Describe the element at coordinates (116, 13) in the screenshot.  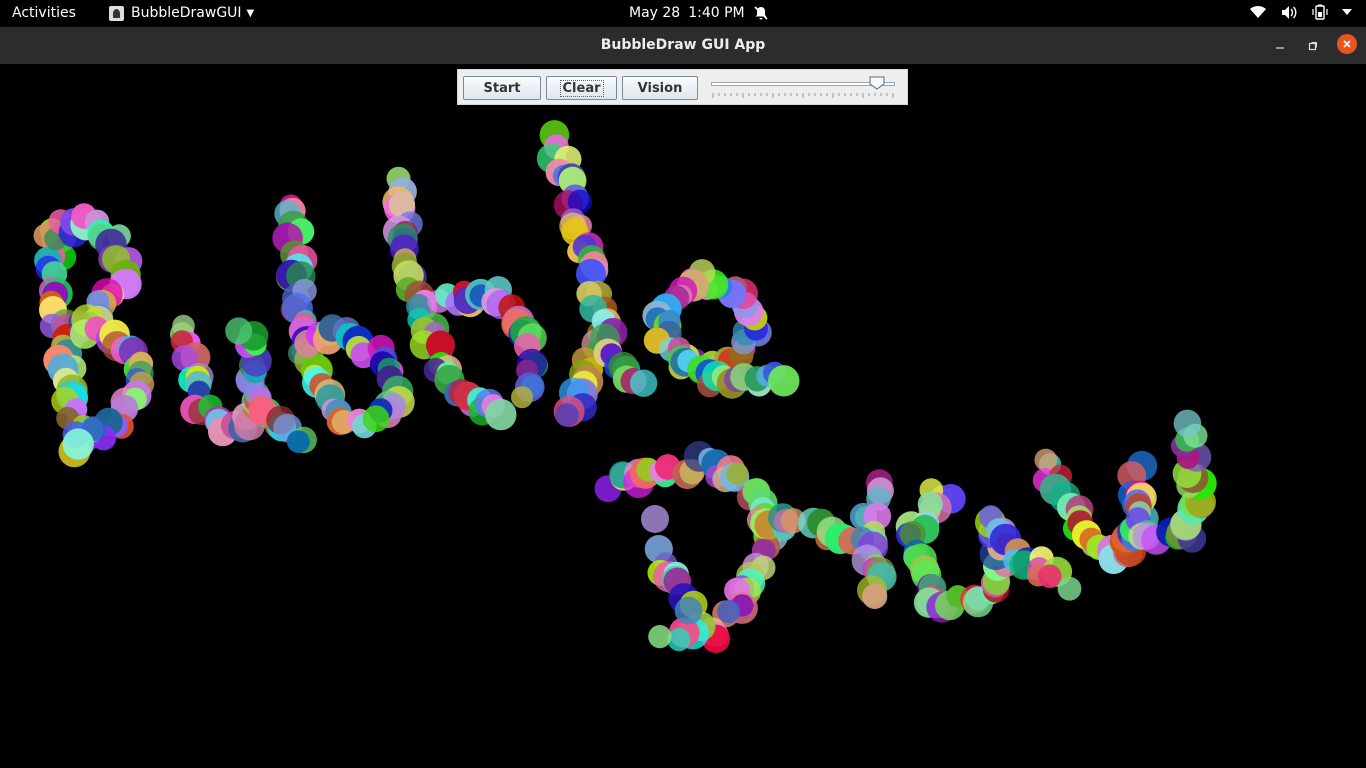
I see `app-icon` at that location.